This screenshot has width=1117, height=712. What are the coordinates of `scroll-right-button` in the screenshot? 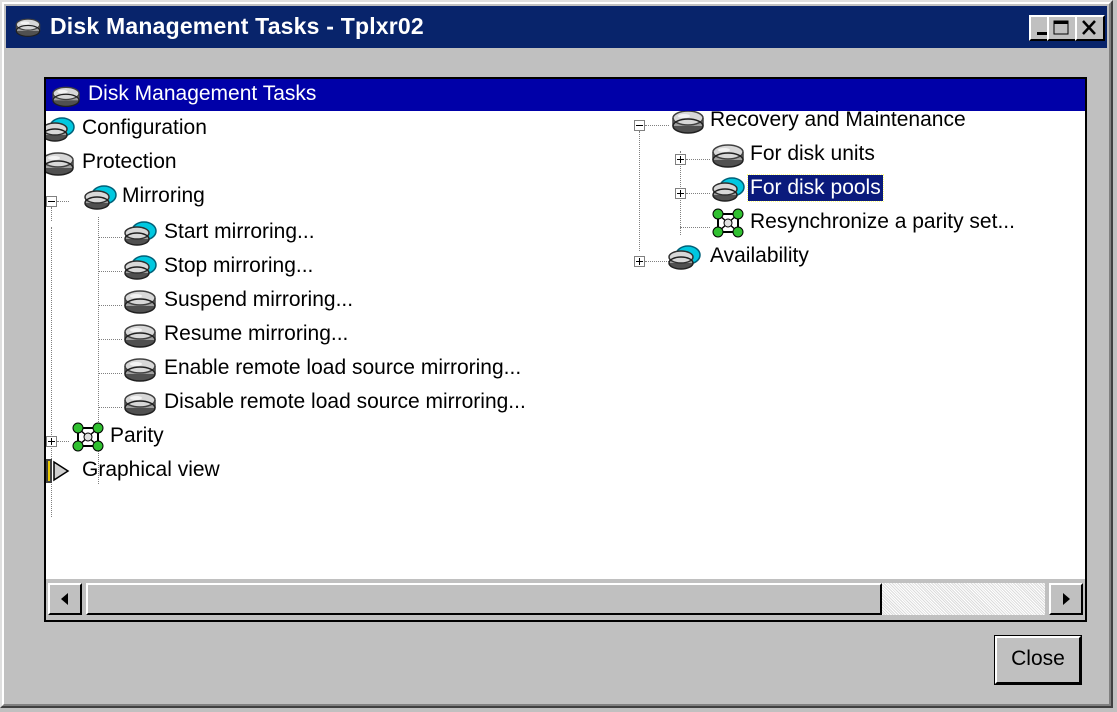 It's located at (1066, 599).